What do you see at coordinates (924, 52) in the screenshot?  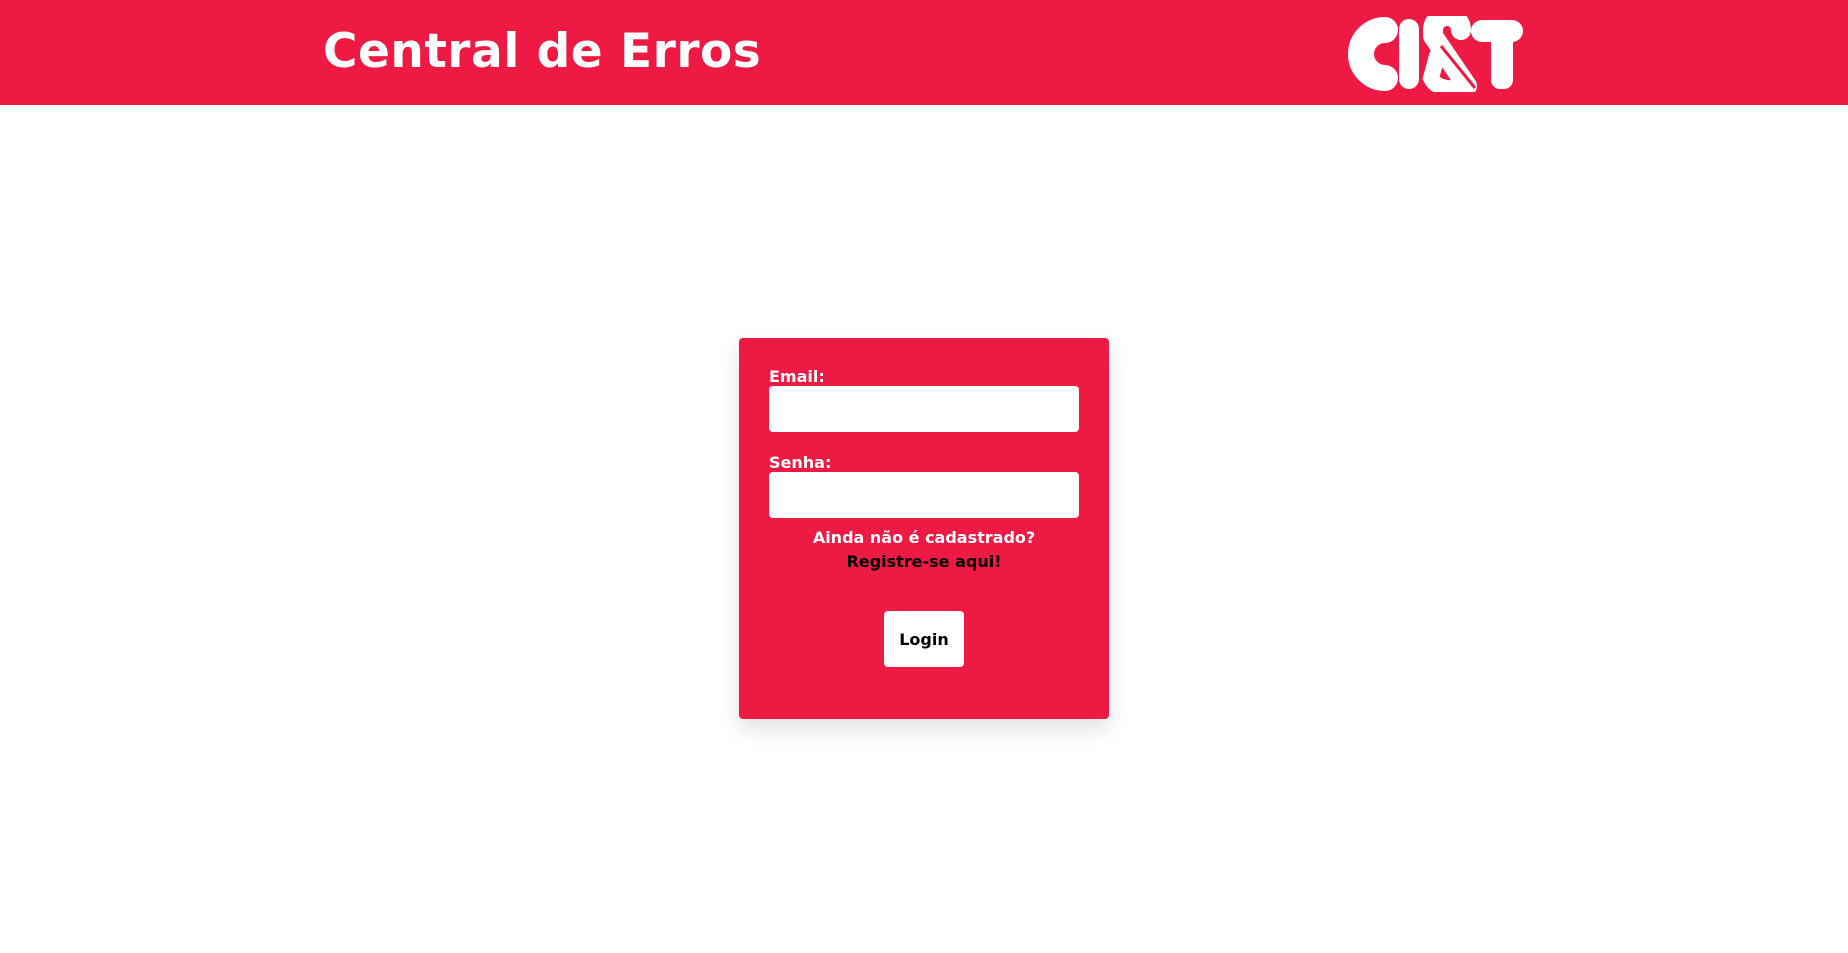 I see `top-header: Central de Erros` at bounding box center [924, 52].